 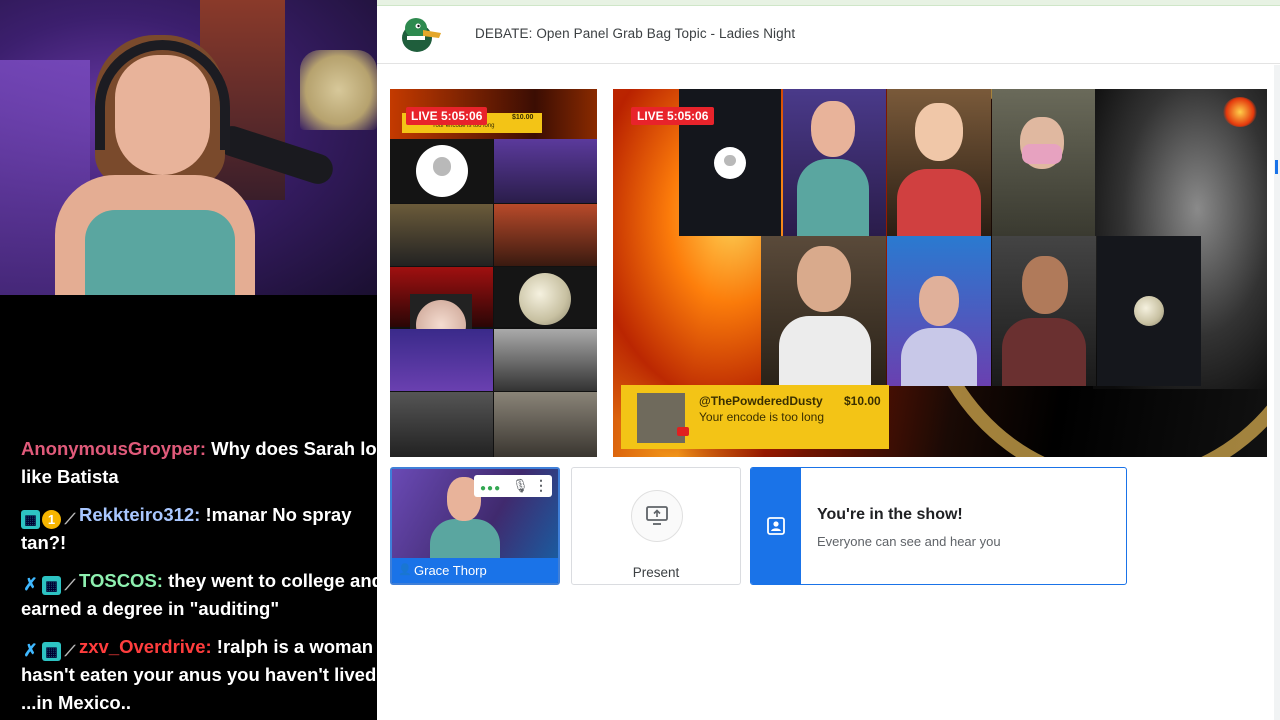 What do you see at coordinates (421, 35) in the screenshot?
I see `duck-logo-icon` at bounding box center [421, 35].